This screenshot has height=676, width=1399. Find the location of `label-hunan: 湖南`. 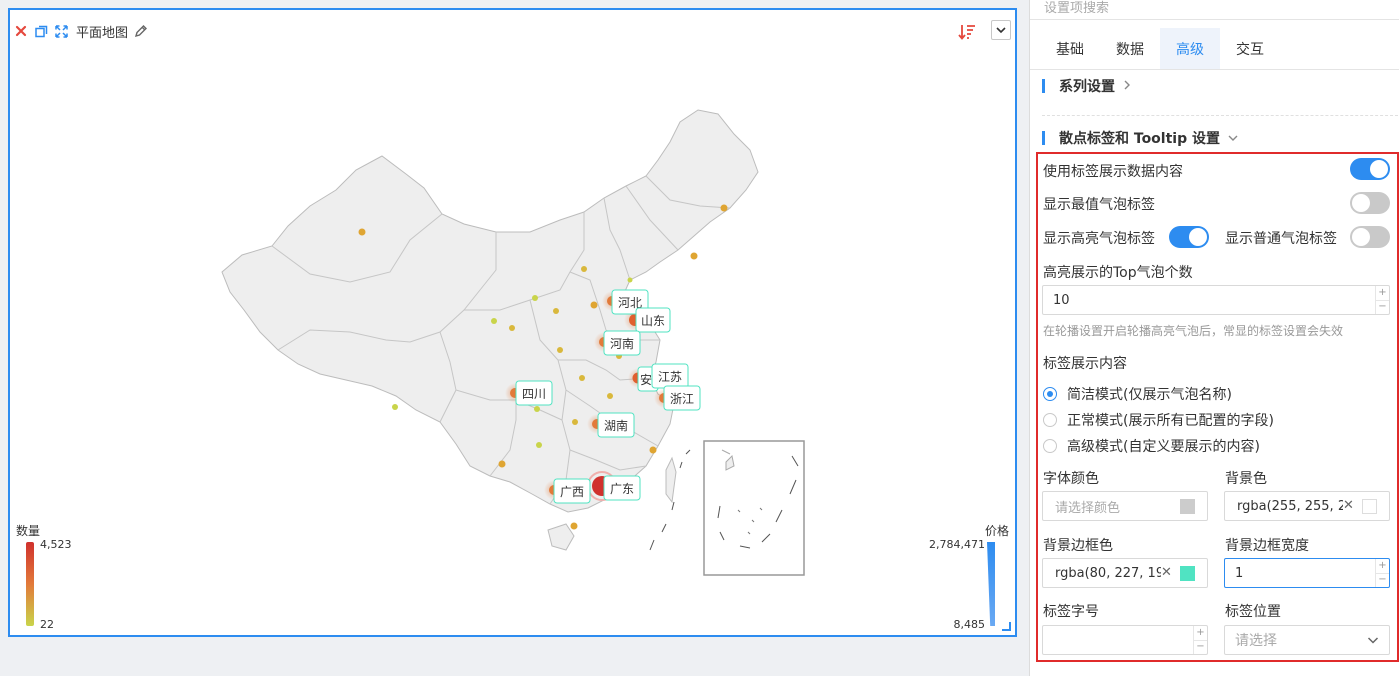

label-hunan: 湖南 is located at coordinates (616, 425).